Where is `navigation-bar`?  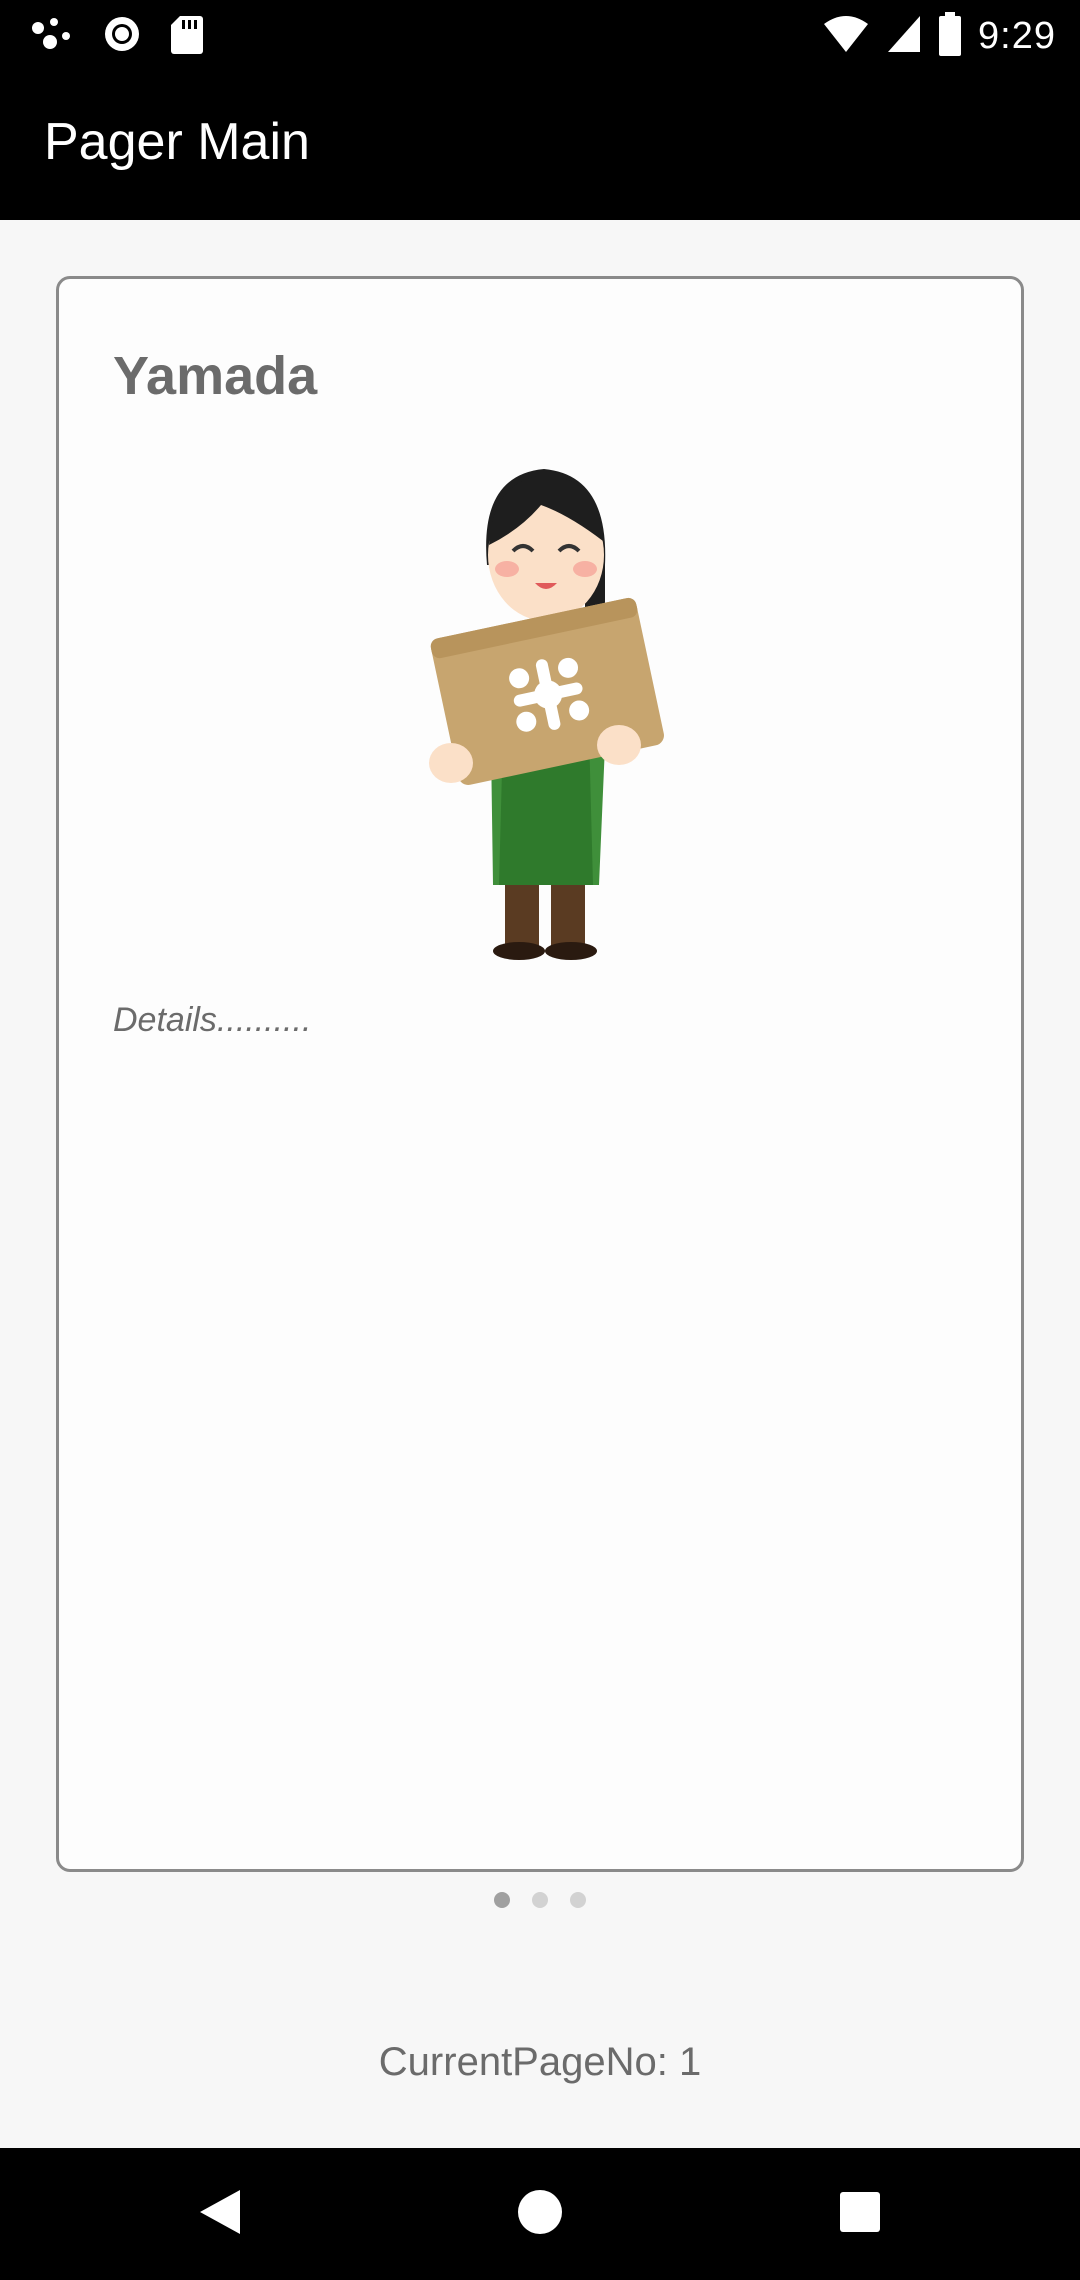 navigation-bar is located at coordinates (540, 2214).